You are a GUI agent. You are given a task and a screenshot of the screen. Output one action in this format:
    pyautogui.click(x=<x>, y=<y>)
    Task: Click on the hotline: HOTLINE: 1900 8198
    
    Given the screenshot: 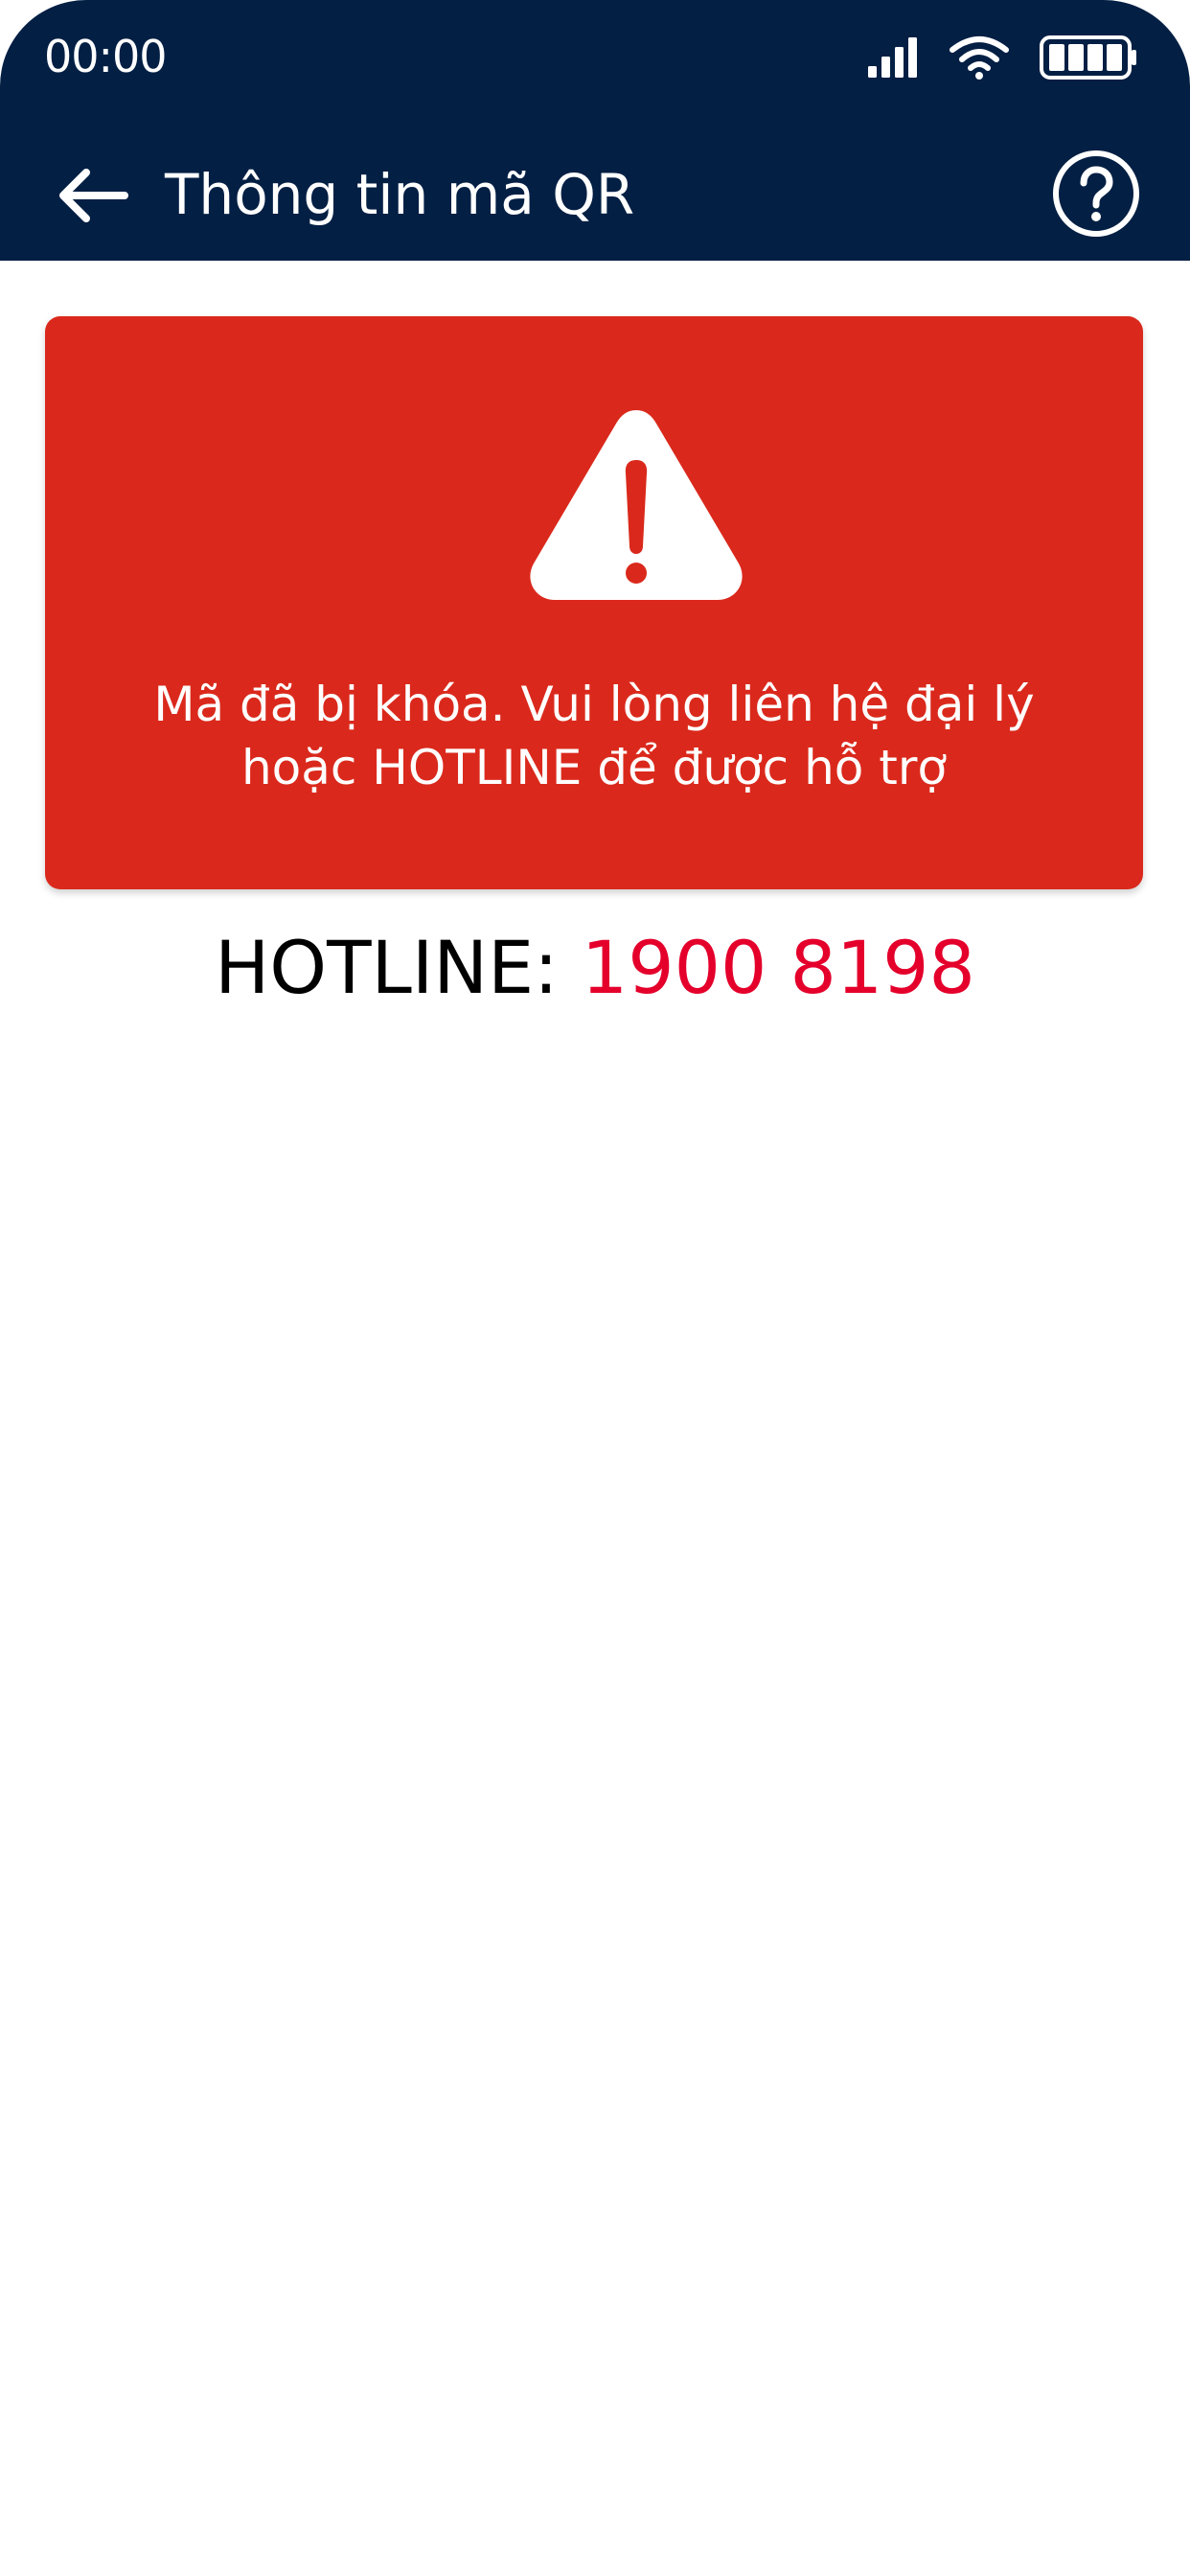 What is the action you would take?
    pyautogui.click(x=595, y=968)
    